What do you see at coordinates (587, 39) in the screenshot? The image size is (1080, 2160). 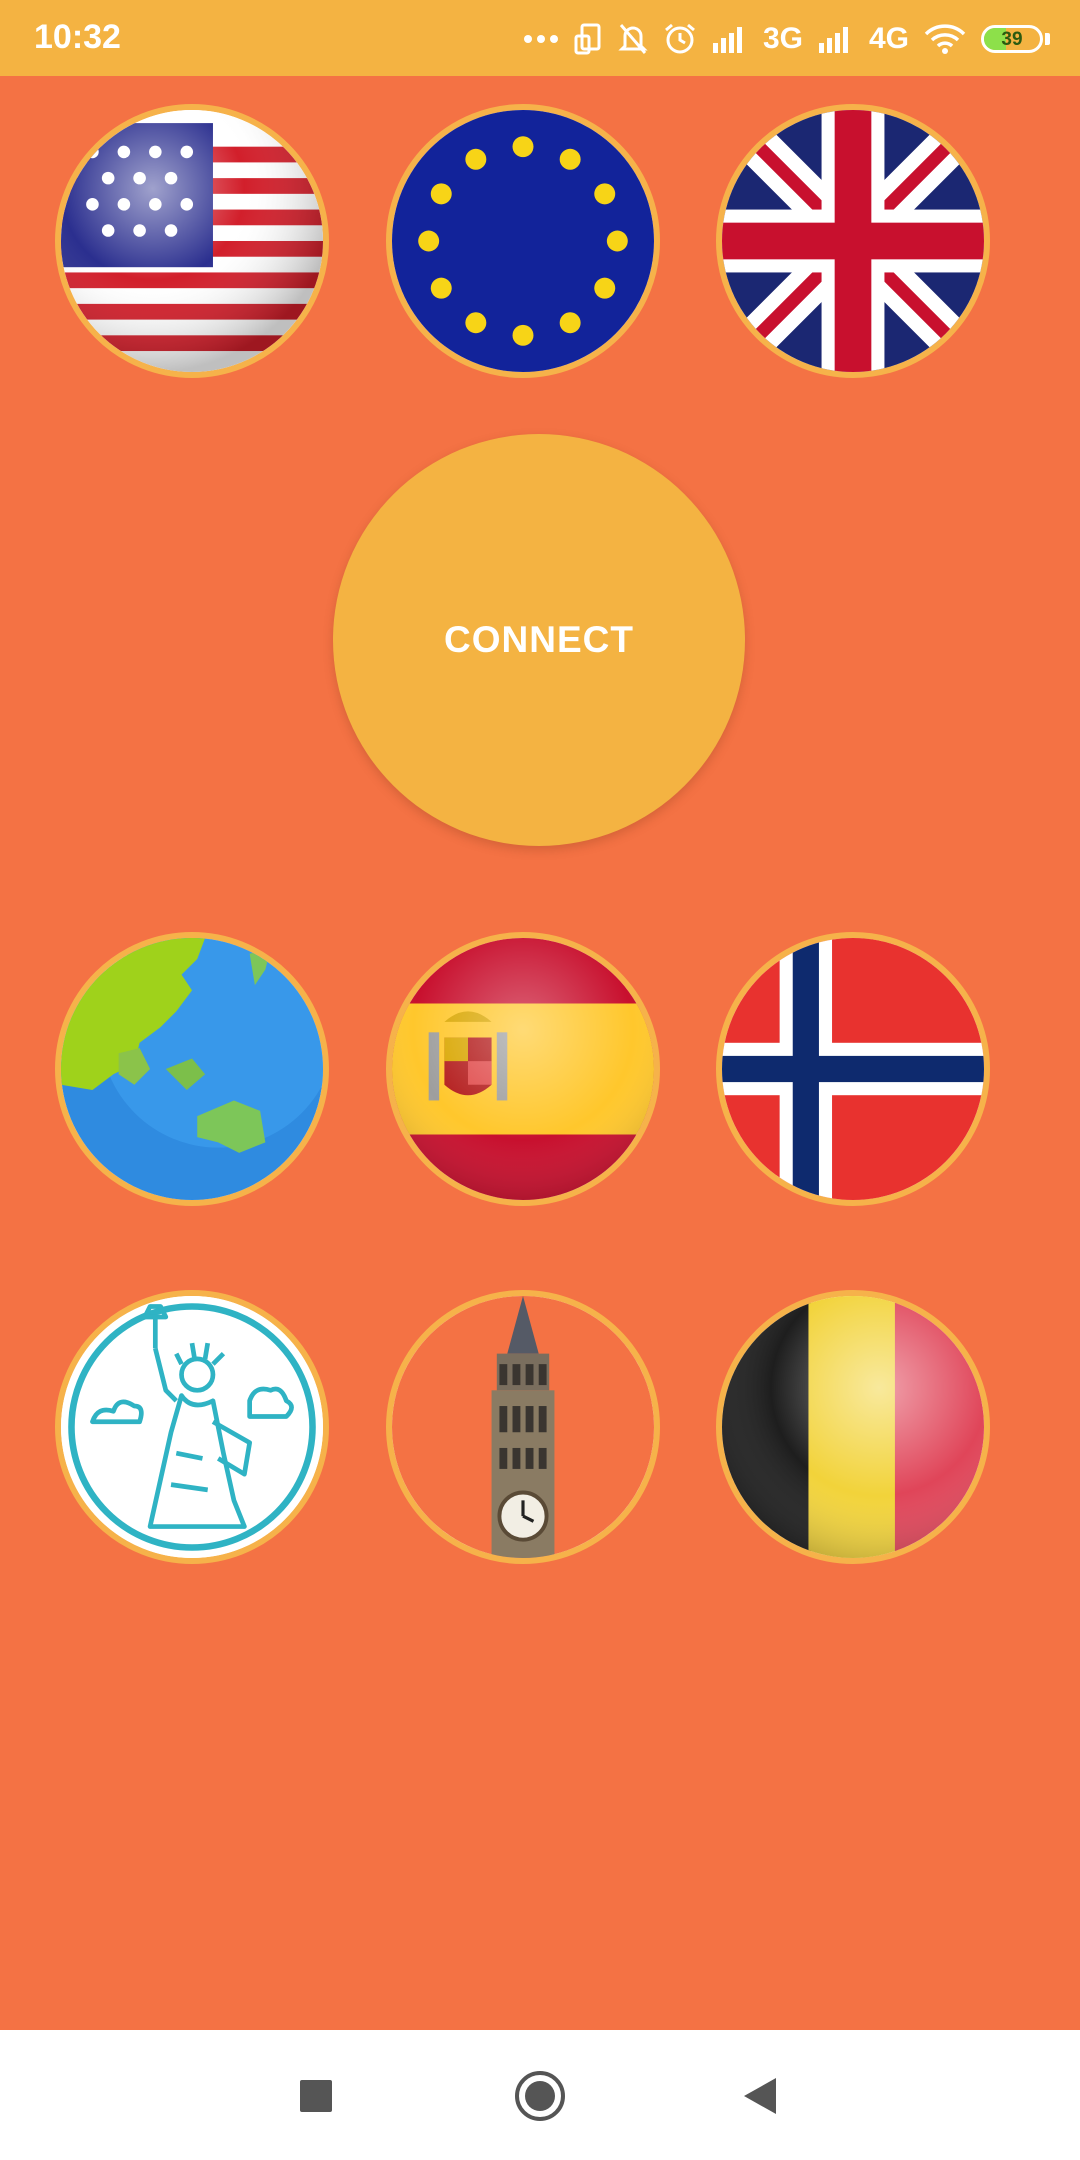 I see `rotate-icon` at bounding box center [587, 39].